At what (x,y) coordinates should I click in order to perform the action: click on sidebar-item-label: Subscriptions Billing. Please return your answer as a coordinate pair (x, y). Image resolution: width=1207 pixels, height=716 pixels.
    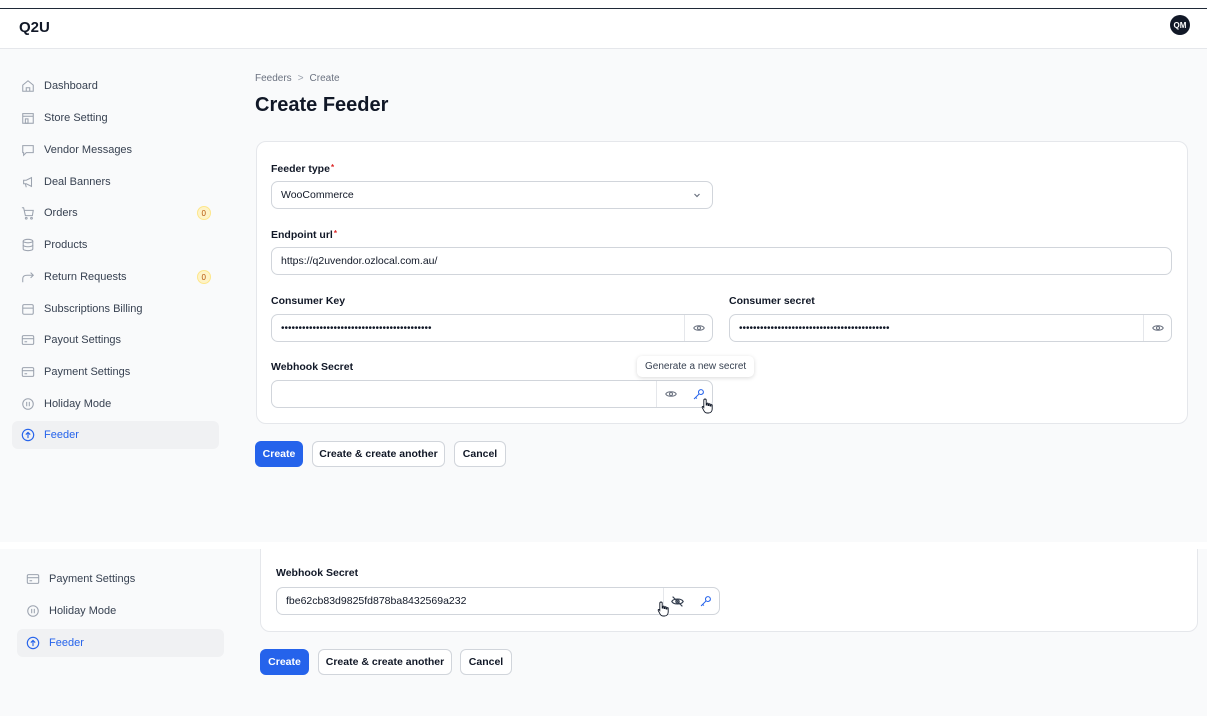
    Looking at the image, I should click on (93, 309).